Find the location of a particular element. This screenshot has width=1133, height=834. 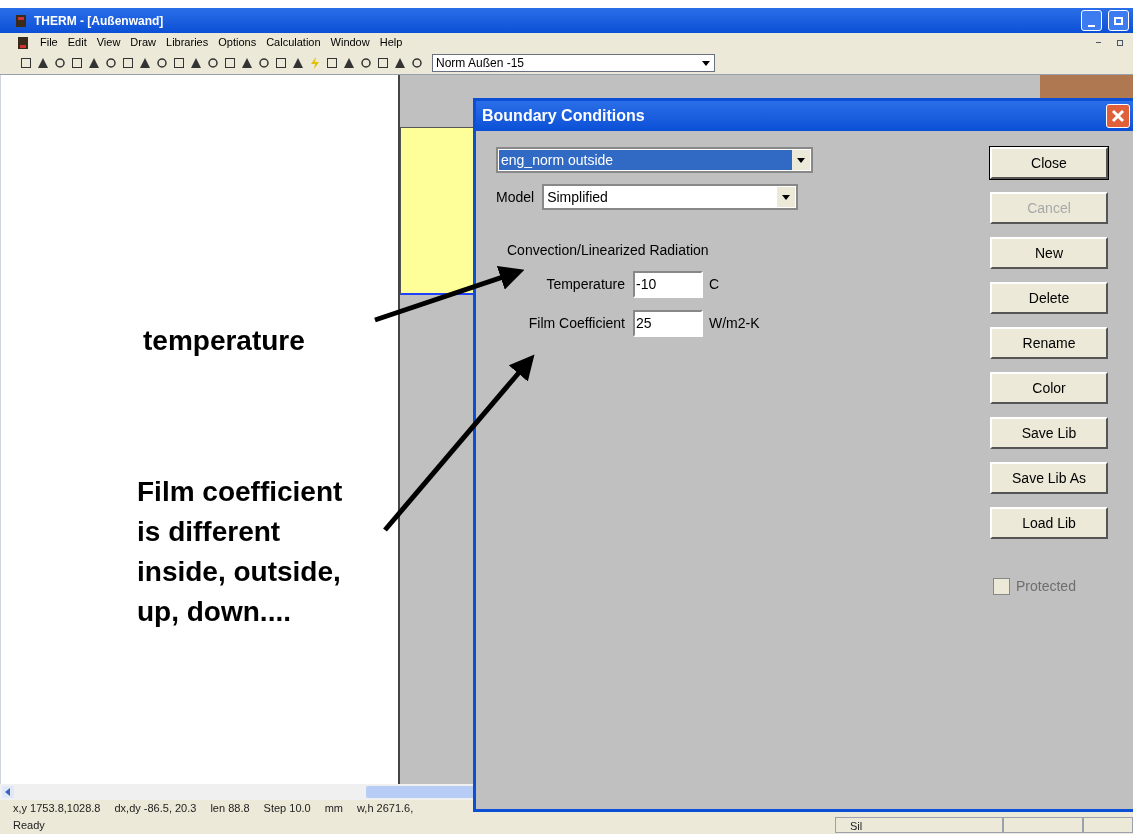

status-field: w,h 2671.6, is located at coordinates (385, 808).